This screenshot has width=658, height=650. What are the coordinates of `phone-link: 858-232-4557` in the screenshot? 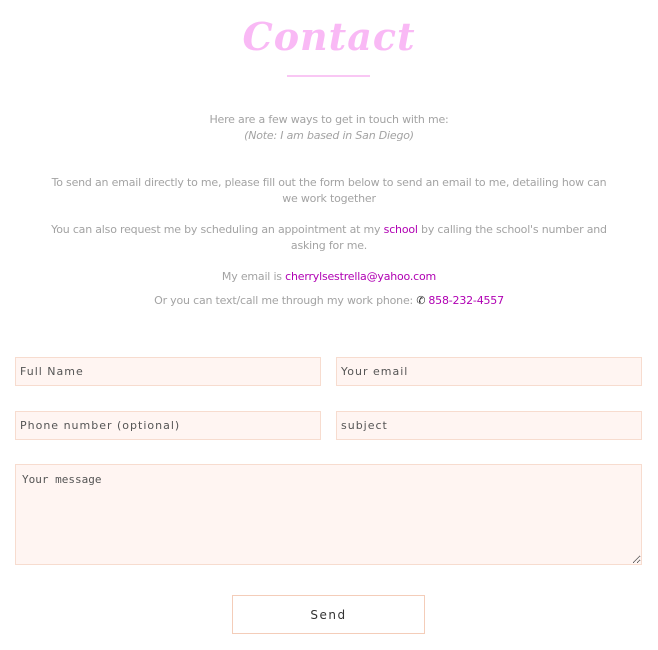 It's located at (466, 300).